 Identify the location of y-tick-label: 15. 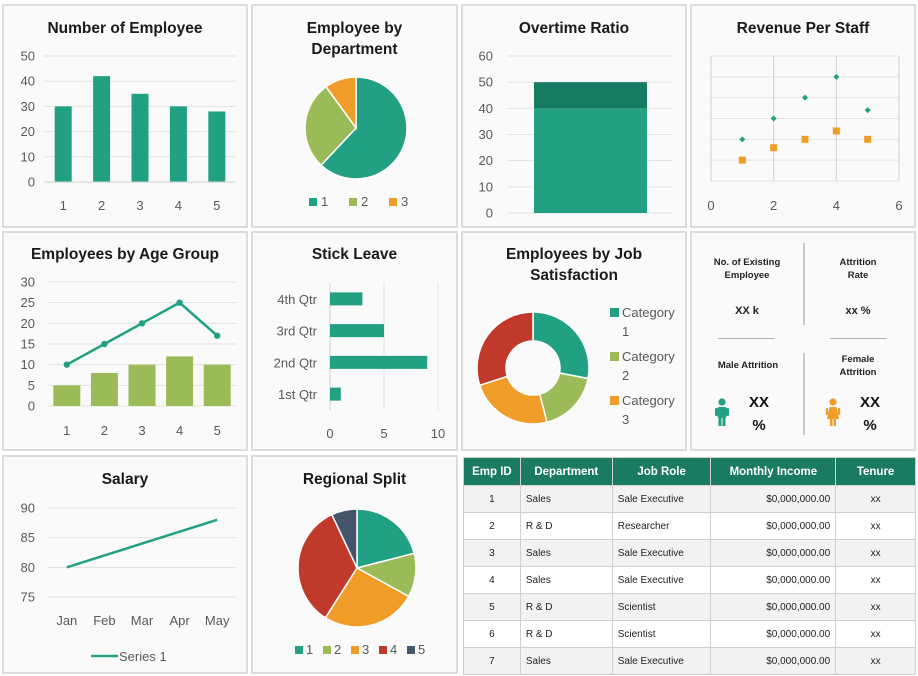
(28, 344).